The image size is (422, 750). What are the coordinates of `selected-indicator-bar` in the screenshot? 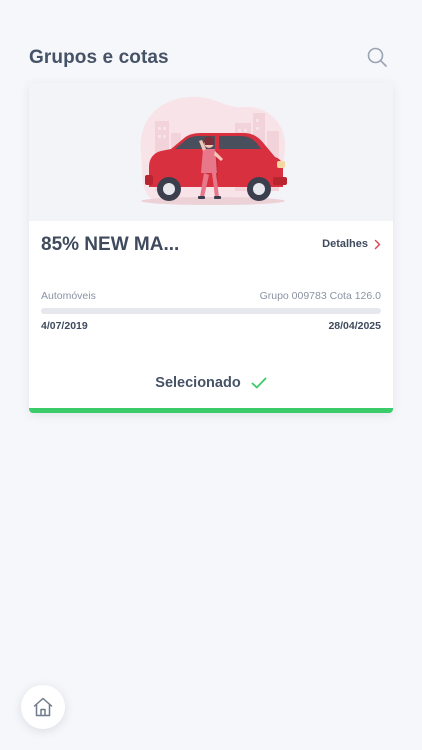 It's located at (211, 410).